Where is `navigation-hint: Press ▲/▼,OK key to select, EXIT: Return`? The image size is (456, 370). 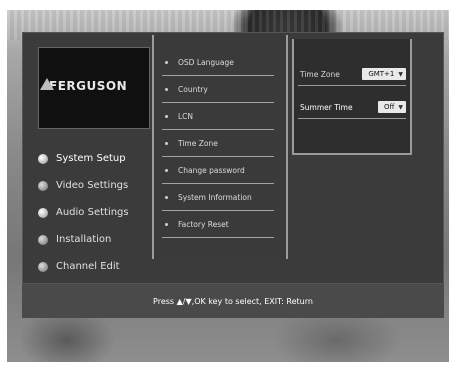
navigation-hint: Press ▲/▼,OK key to select, EXIT: Return is located at coordinates (233, 301).